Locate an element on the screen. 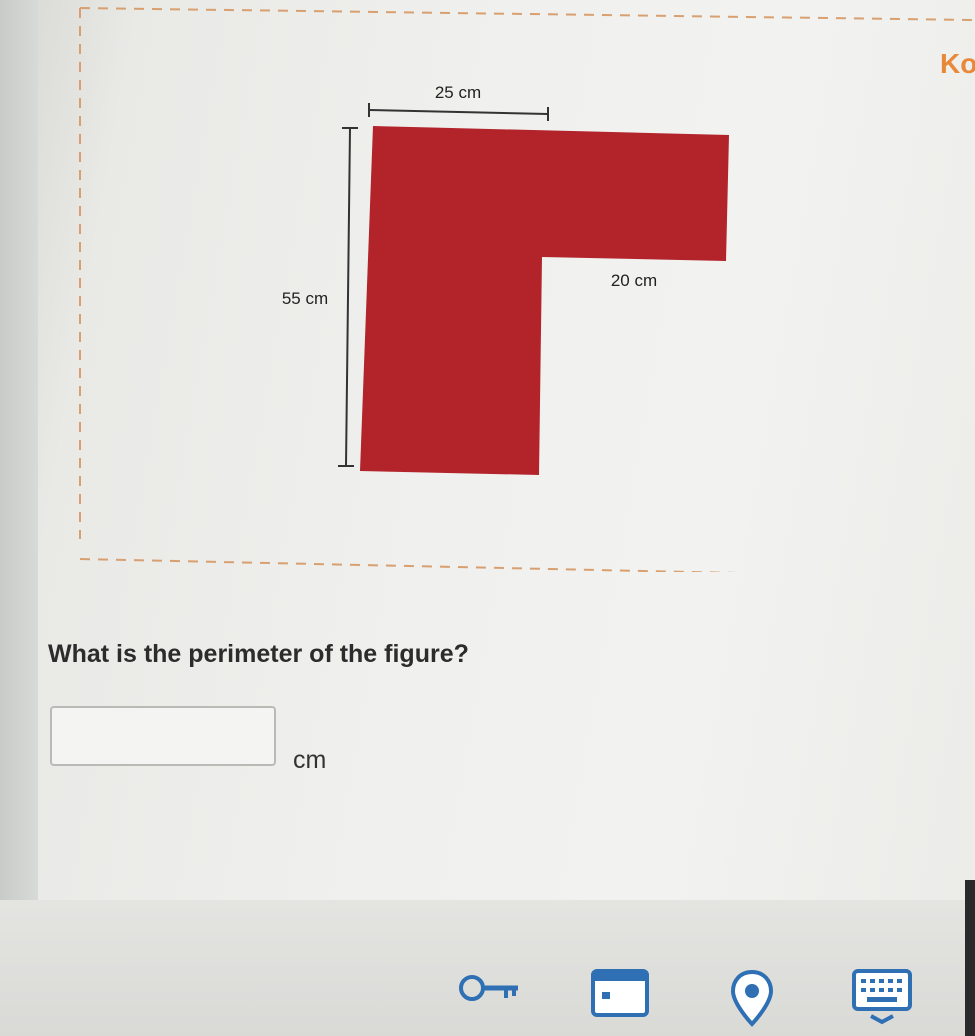  question-text: What is the perimeter of the figure? is located at coordinates (258, 654).